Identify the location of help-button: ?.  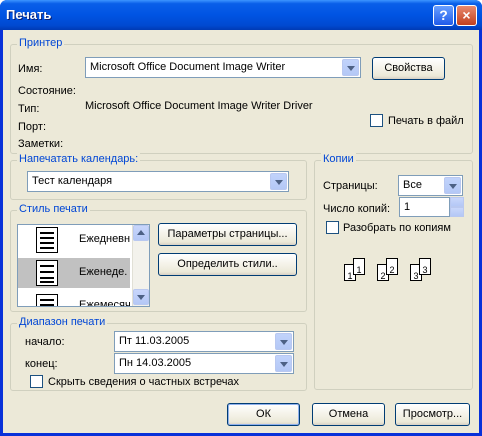
(443, 15).